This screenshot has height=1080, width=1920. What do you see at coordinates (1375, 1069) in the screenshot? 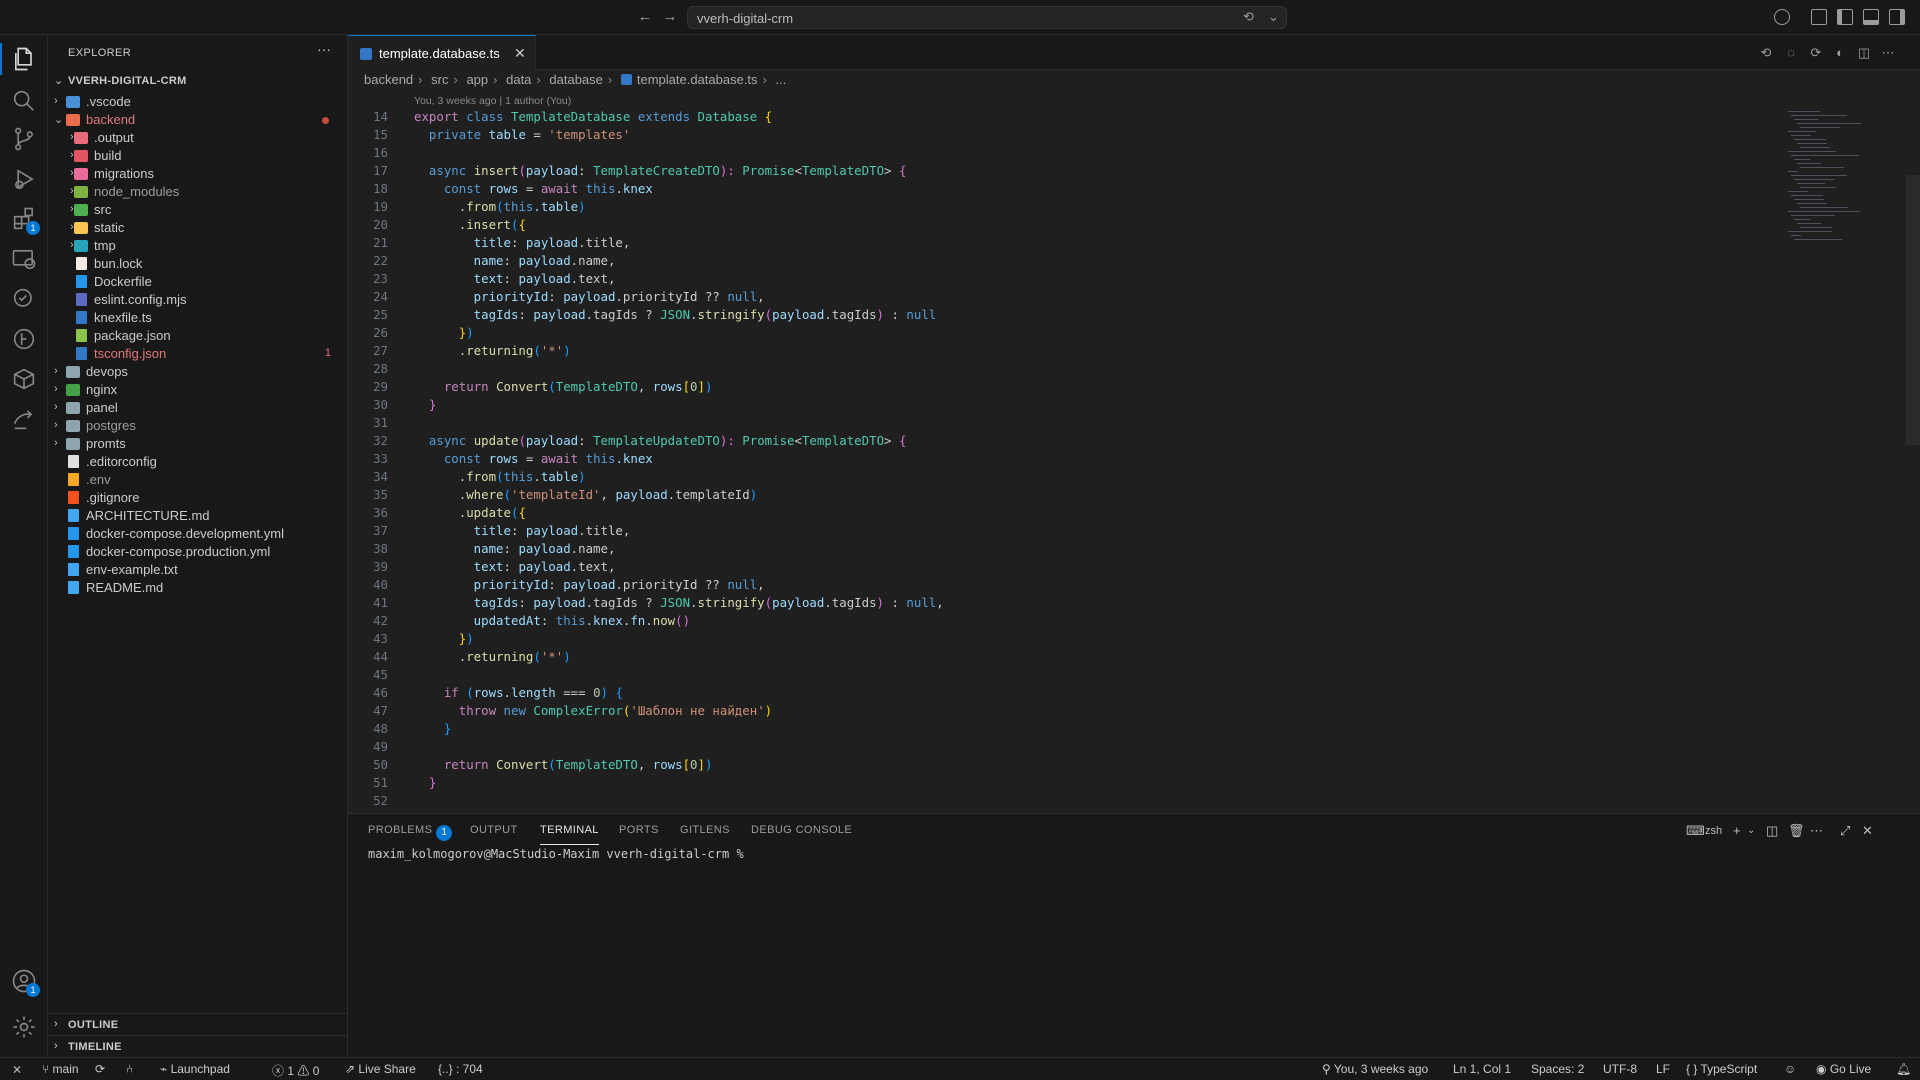
I see `blame-item: ⚲ You, 3 weeks ago` at bounding box center [1375, 1069].